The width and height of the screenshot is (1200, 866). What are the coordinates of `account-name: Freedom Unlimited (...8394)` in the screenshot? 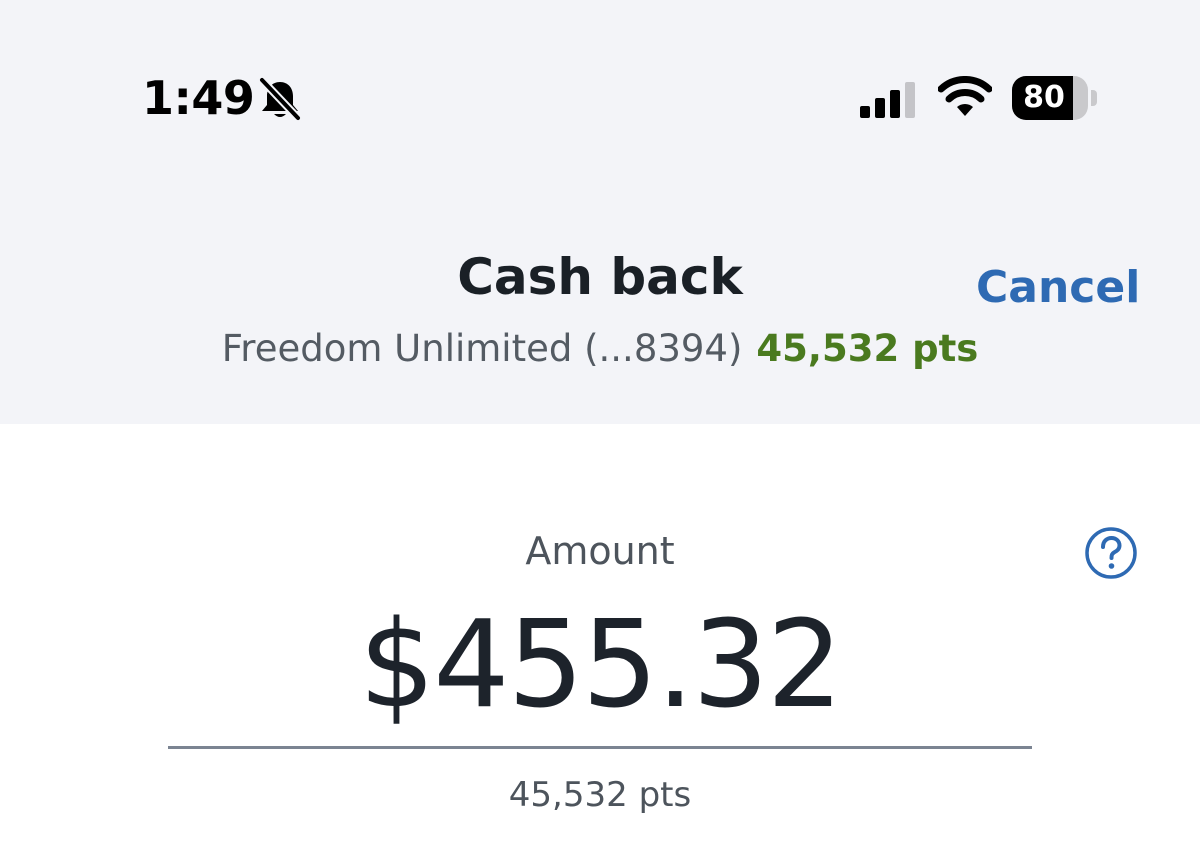 It's located at (482, 348).